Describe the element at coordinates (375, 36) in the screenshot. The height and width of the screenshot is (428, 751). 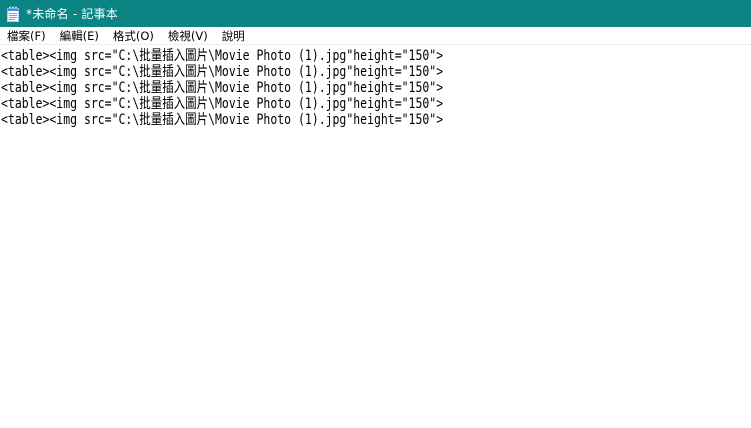
I see `menu-bar: 檔案(F) 編輯(E) 格式(O) 檢視(V) 說明` at that location.